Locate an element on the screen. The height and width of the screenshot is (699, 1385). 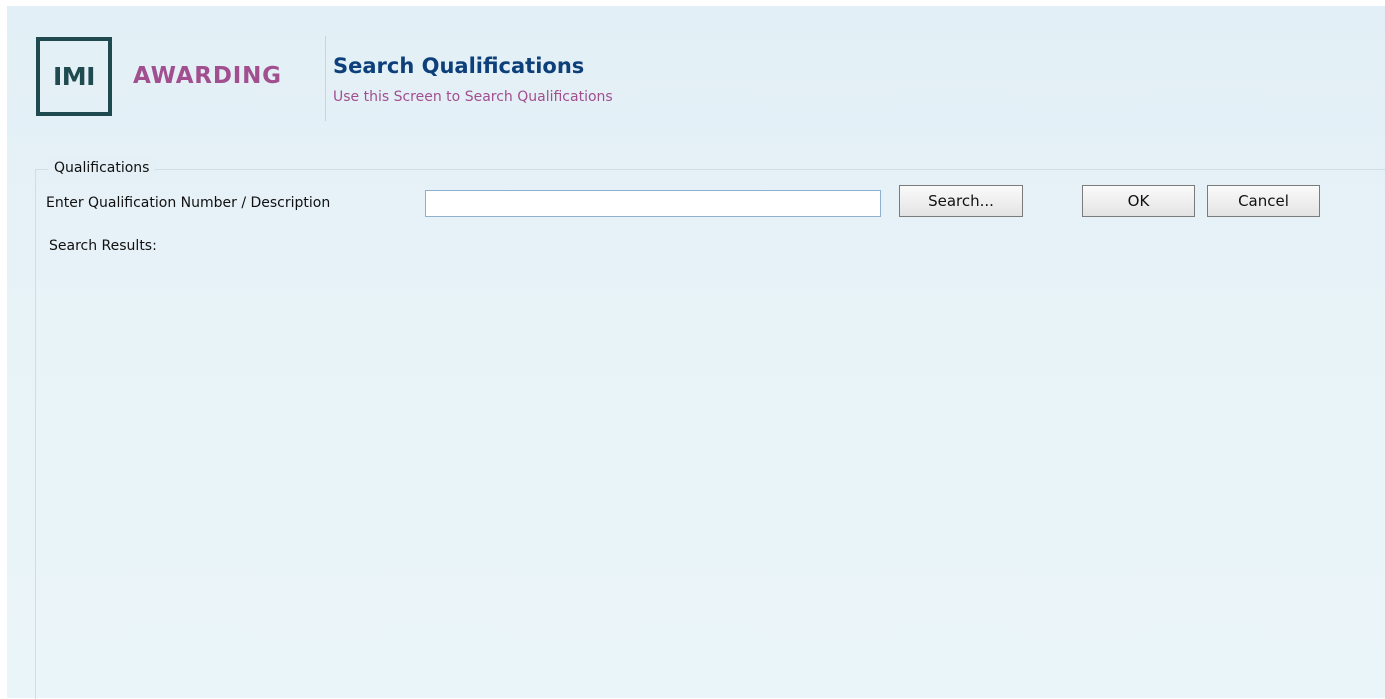
imi-logo-mark: IMI is located at coordinates (74, 76).